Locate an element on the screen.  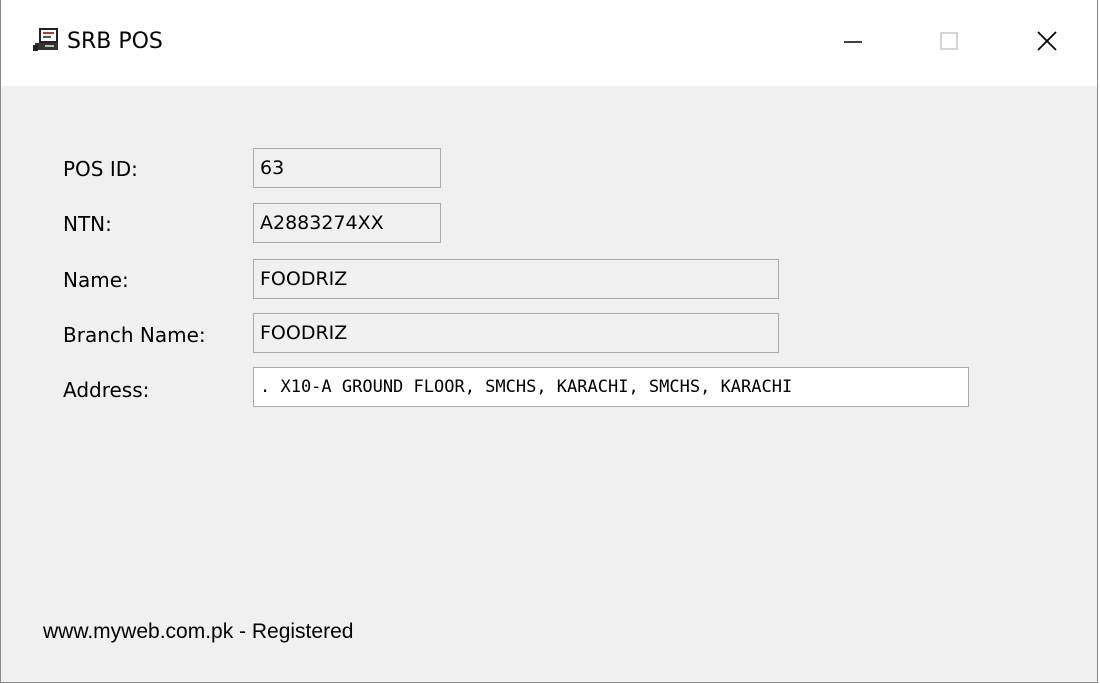
pos-terminal-icon is located at coordinates (46, 40).